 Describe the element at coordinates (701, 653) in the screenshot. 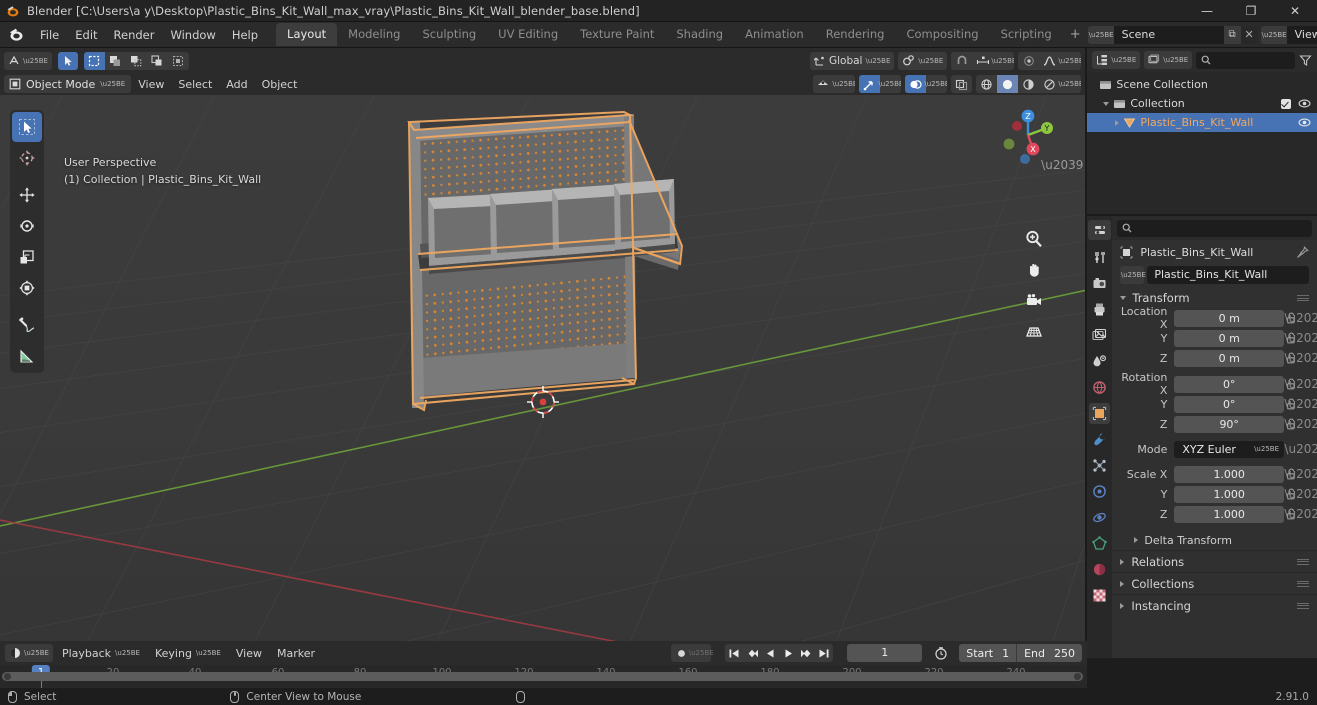

I see `auto-keying-dropdown-icon: \u25BE` at that location.